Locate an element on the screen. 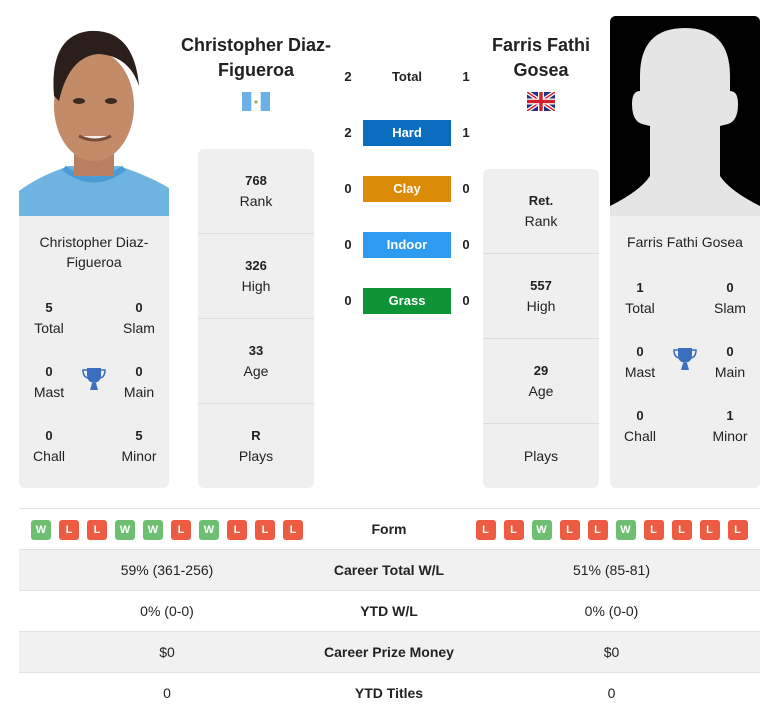 The height and width of the screenshot is (719, 779). left-value: 59% (361-256) is located at coordinates (167, 570).